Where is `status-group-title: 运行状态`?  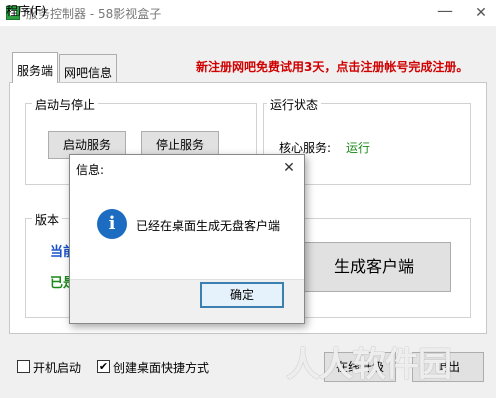
status-group-title: 运行状态 is located at coordinates (294, 104).